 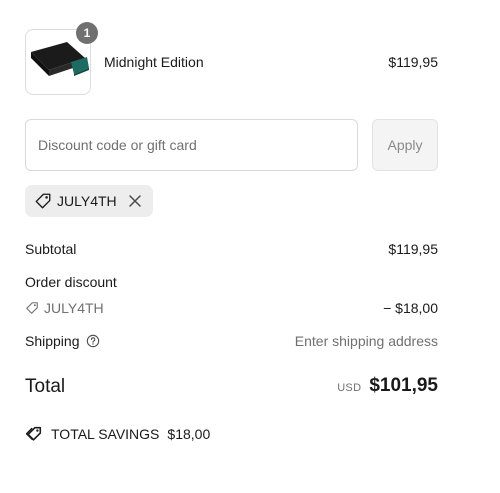 What do you see at coordinates (231, 341) in the screenshot?
I see `shipping-row: Shipping Enter shipping address` at bounding box center [231, 341].